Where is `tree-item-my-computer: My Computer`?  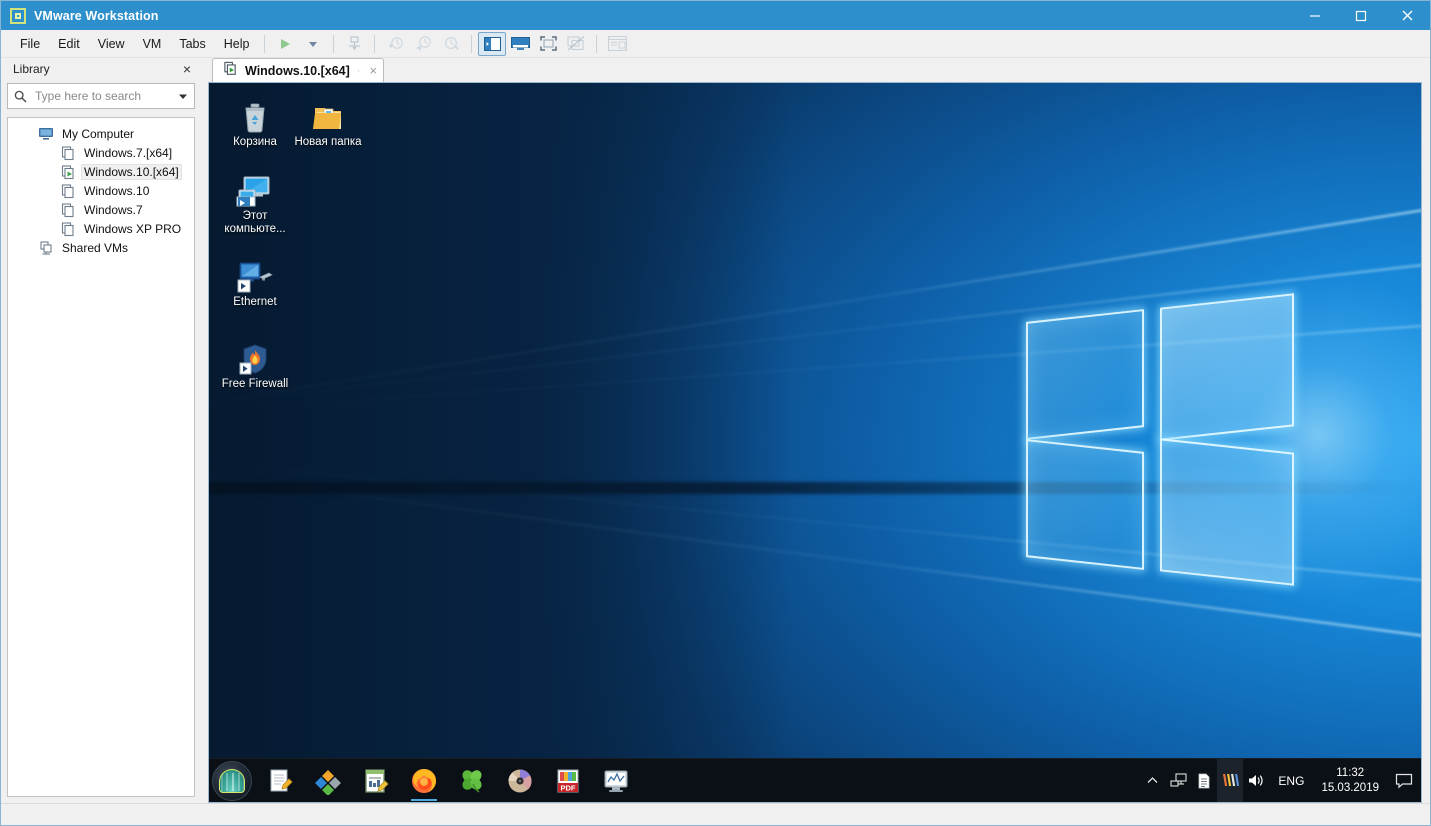
tree-item-my-computer: My Computer is located at coordinates (101, 133).